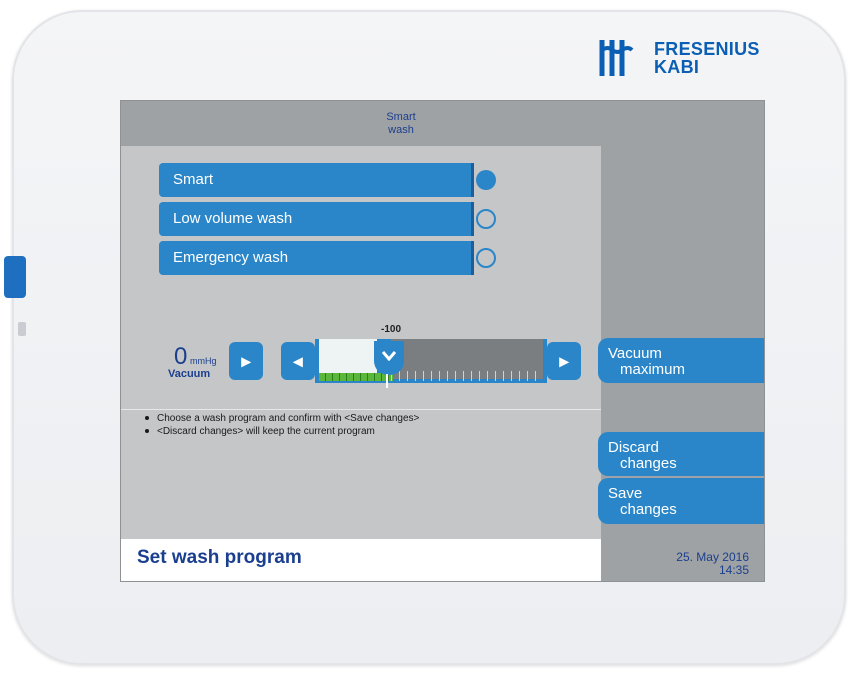 Image resolution: width=855 pixels, height=675 pixels. What do you see at coordinates (486, 180) in the screenshot?
I see `program-smart-radio` at bounding box center [486, 180].